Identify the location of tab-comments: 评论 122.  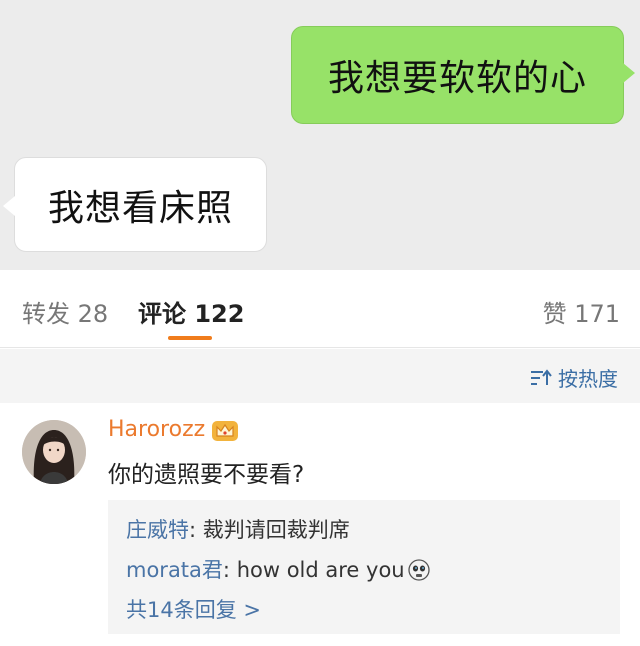
(191, 311).